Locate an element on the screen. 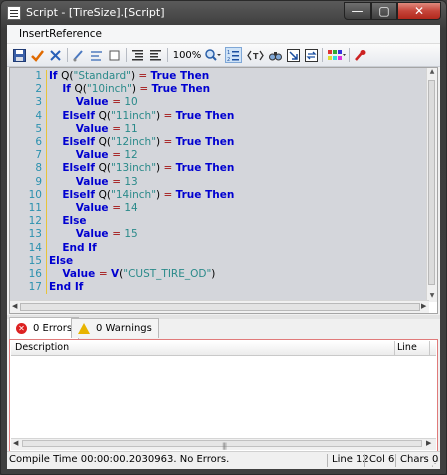 This screenshot has height=475, width=447. line-number: 2 is located at coordinates (38, 89).